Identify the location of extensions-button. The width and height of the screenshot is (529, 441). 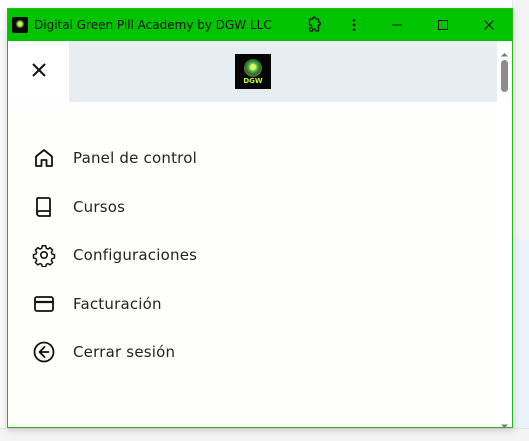
(314, 25).